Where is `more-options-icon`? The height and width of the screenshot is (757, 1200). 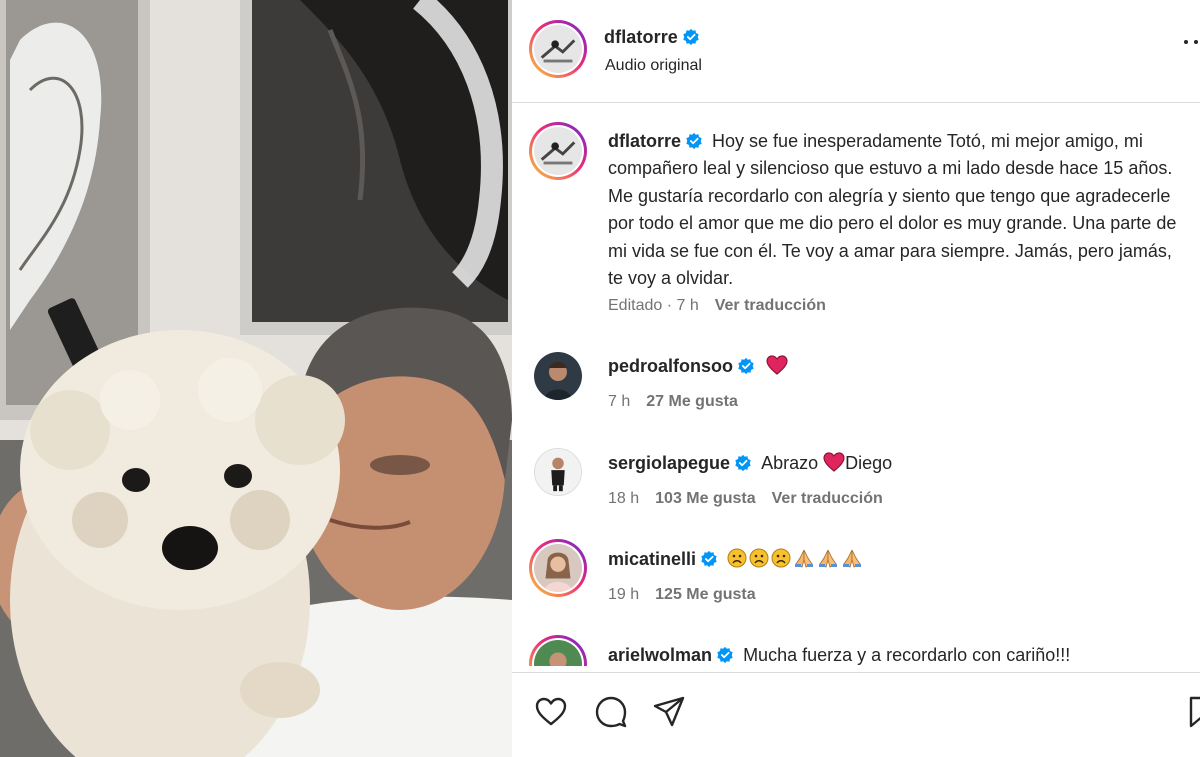
more-options-icon is located at coordinates (1192, 44).